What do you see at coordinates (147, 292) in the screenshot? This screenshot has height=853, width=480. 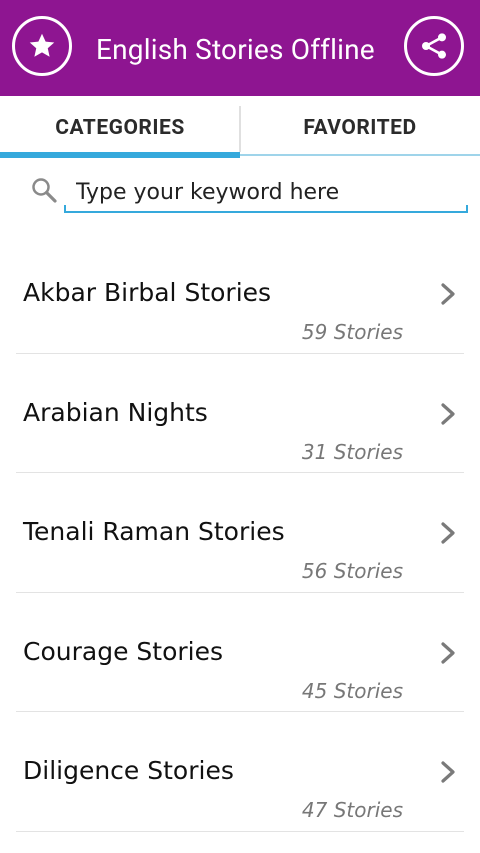 I see `category-title: Akbar Birbal Stories` at bounding box center [147, 292].